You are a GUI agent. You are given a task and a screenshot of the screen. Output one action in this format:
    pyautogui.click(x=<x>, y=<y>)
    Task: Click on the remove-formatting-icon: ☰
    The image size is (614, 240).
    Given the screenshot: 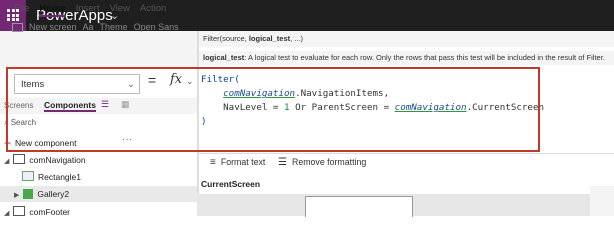 What is the action you would take?
    pyautogui.click(x=282, y=162)
    